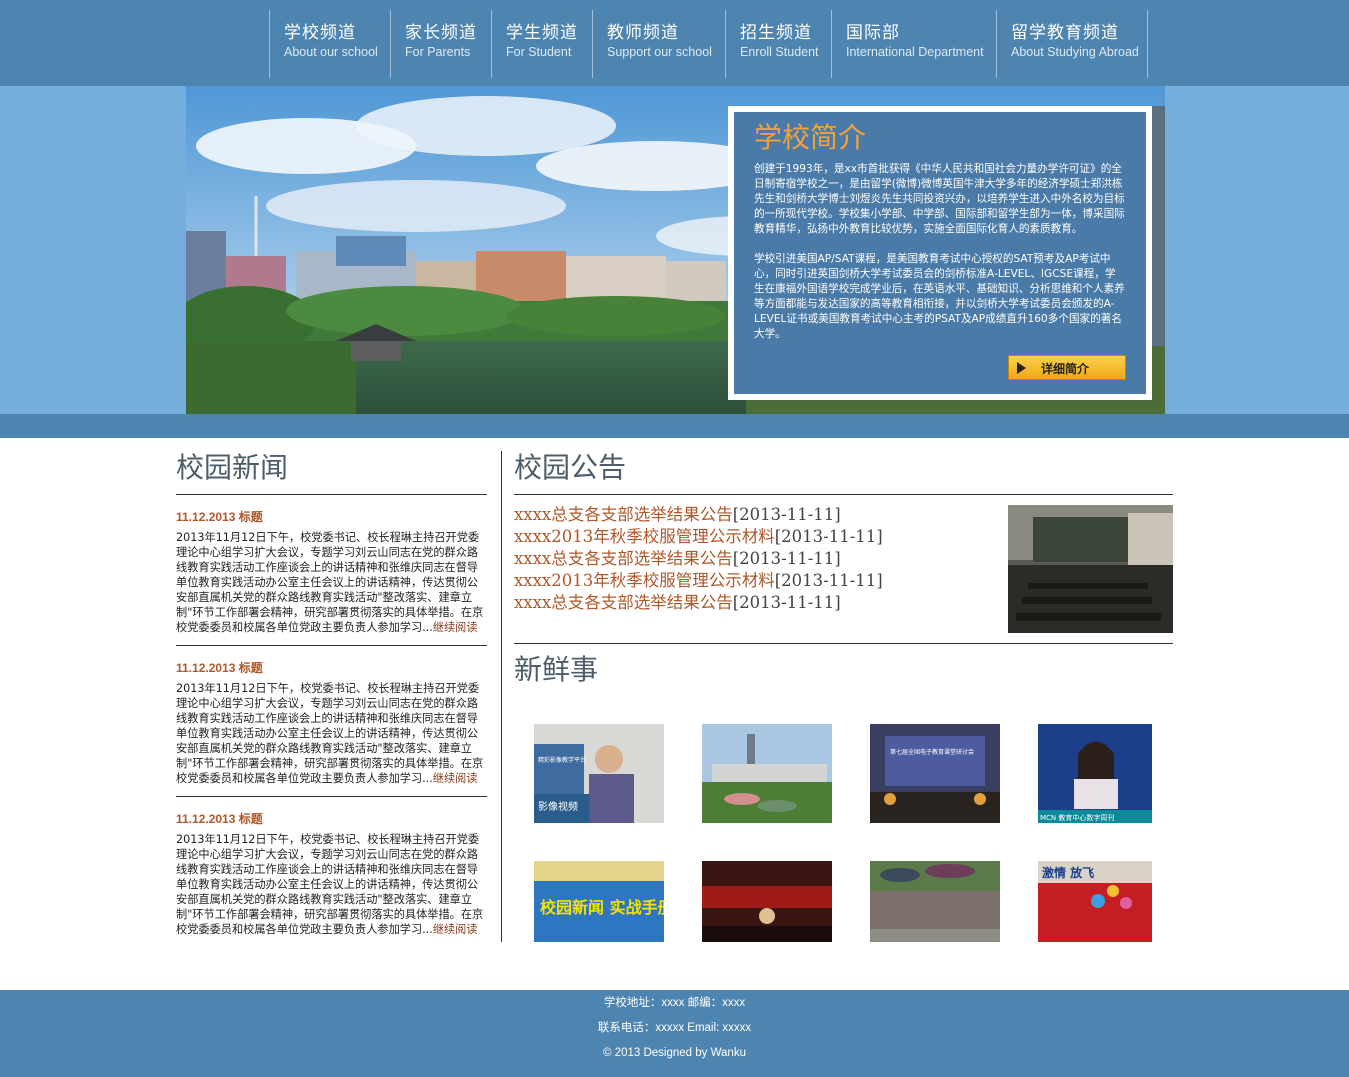  I want to click on thumb-caption: 精彩影像教学平台, so click(562, 760).